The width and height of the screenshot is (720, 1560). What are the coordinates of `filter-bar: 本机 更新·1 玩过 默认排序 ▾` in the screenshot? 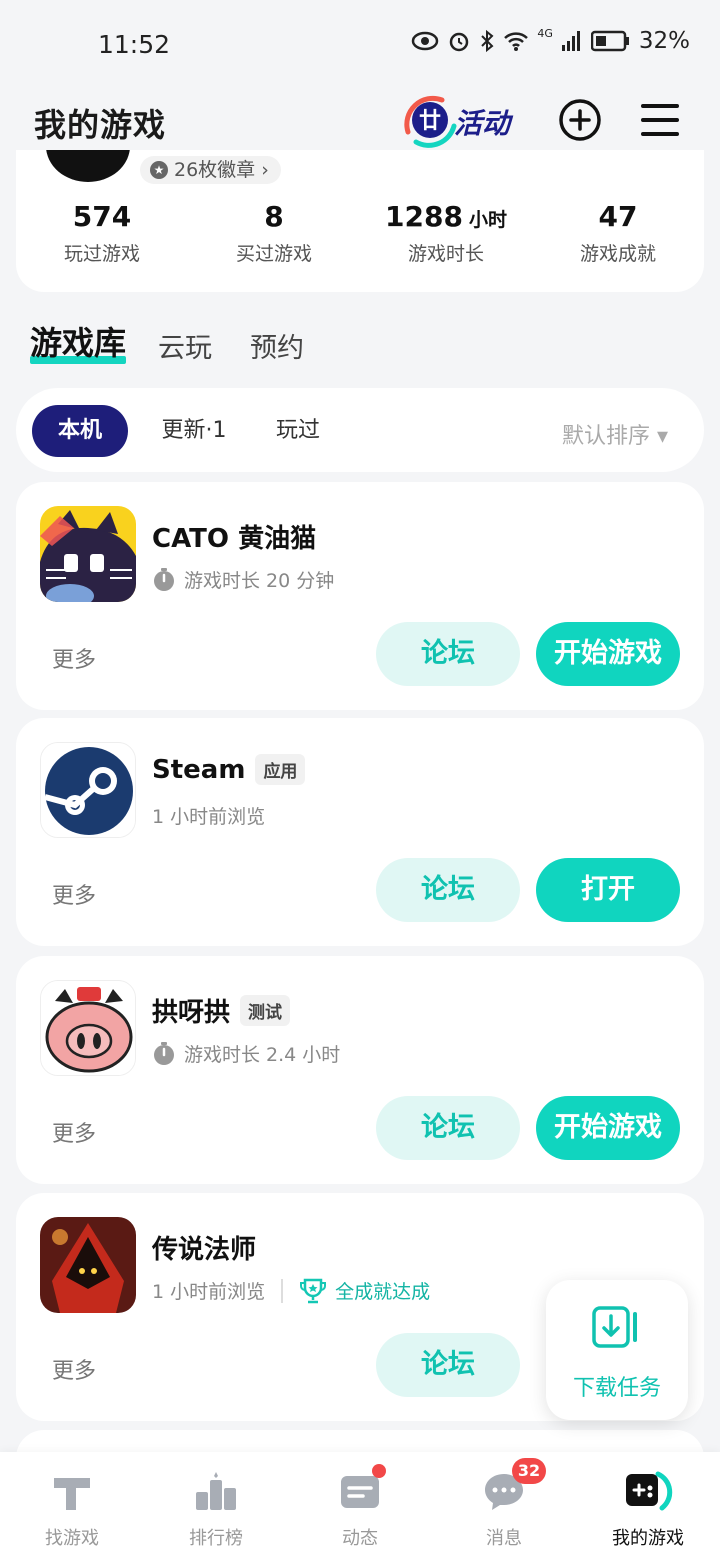 It's located at (360, 430).